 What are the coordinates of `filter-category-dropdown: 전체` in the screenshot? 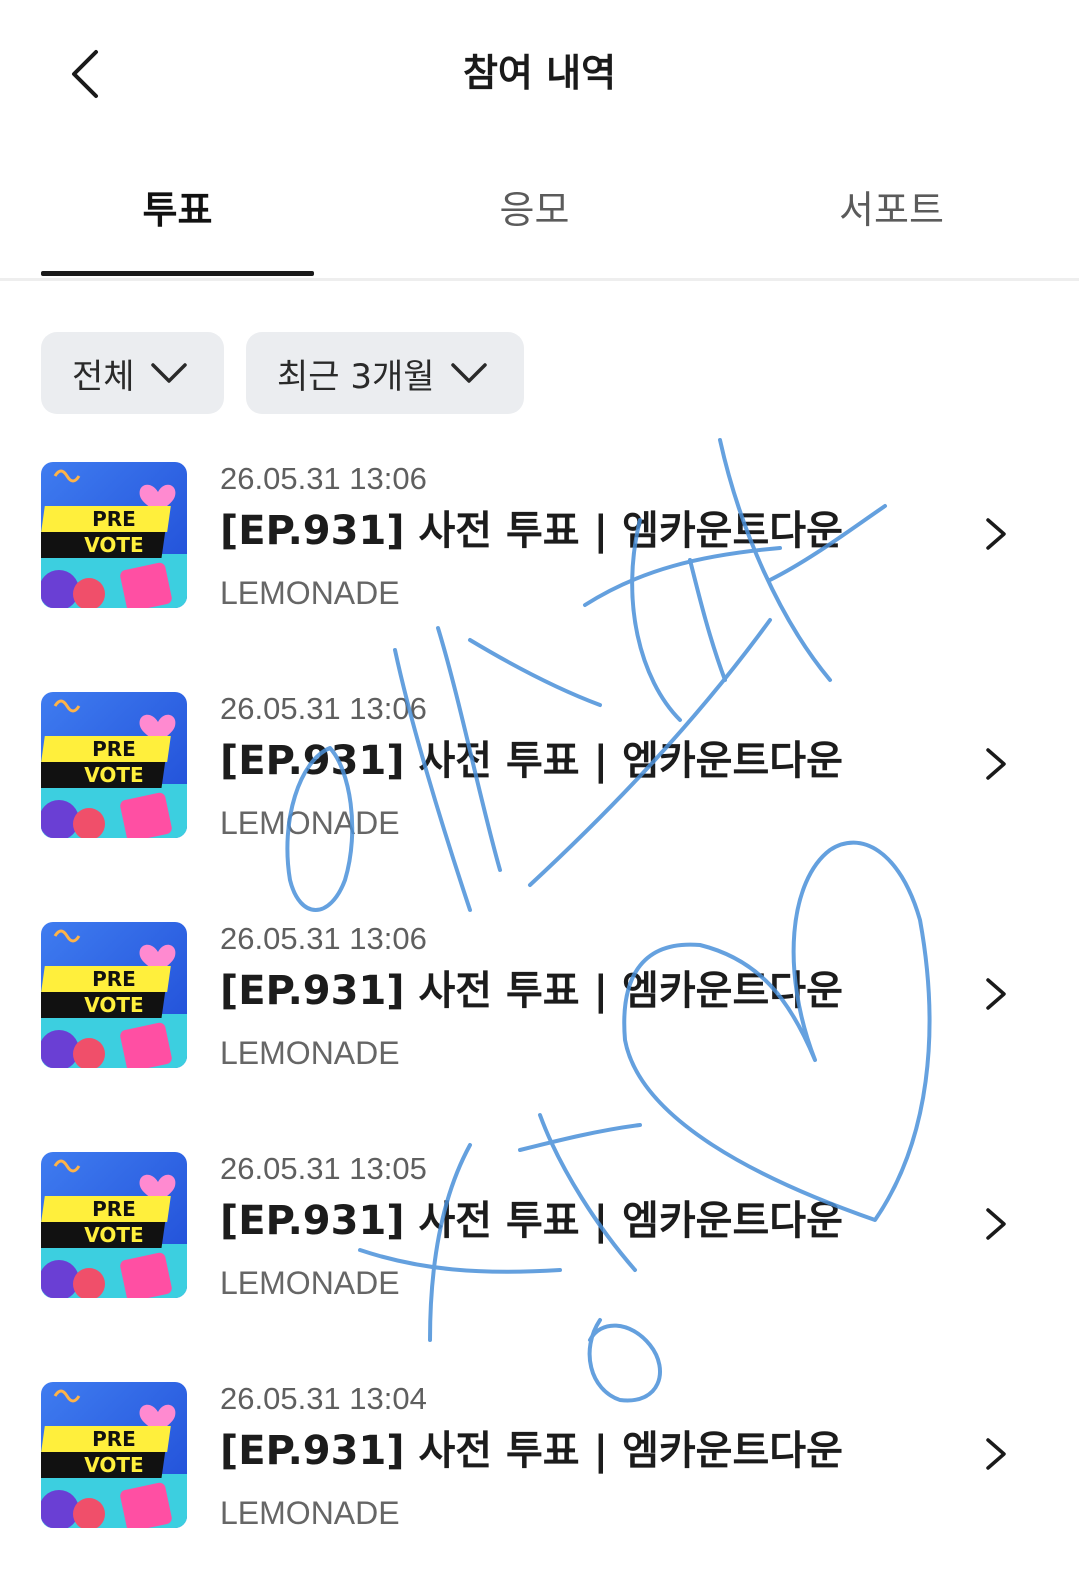 It's located at (132, 373).